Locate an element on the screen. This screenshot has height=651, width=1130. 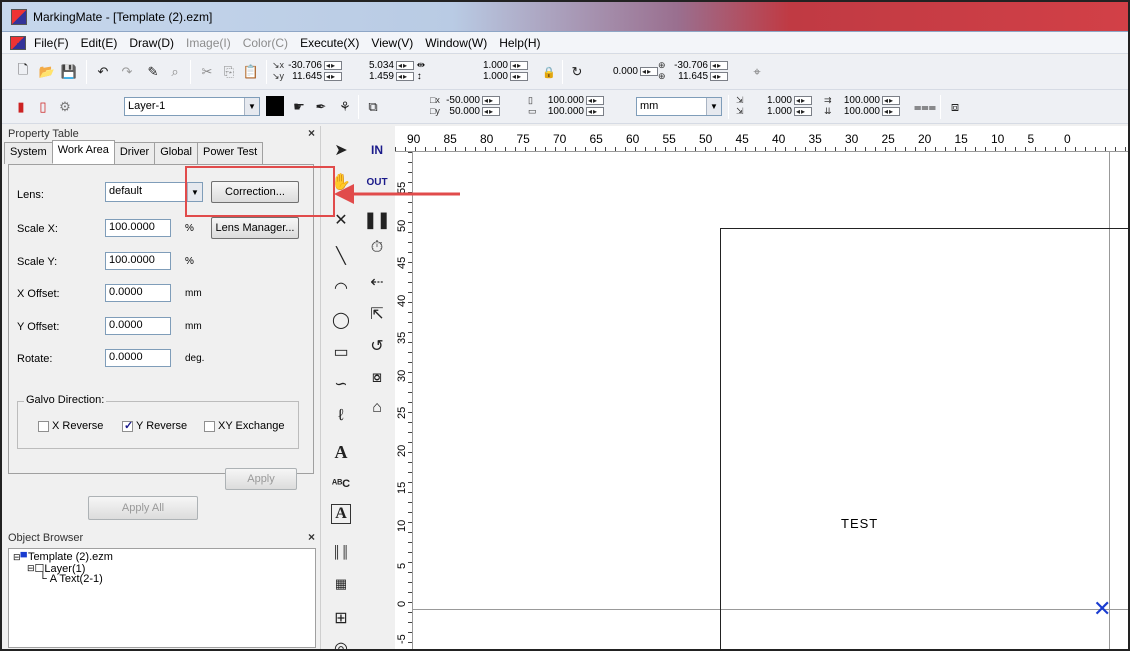
ellipse-tool-icon: ◯ is located at coordinates (341, 320).